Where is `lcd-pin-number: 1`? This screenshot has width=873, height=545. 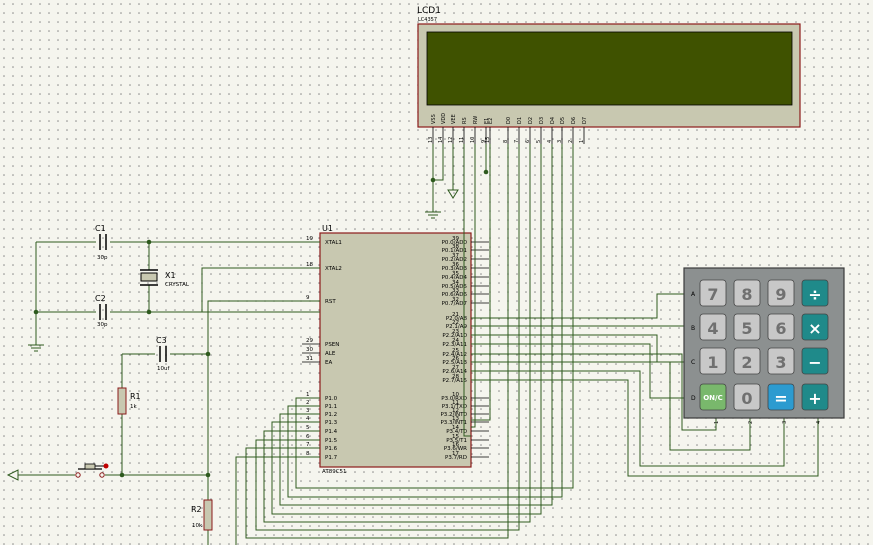 lcd-pin-number: 1 is located at coordinates (582, 141).